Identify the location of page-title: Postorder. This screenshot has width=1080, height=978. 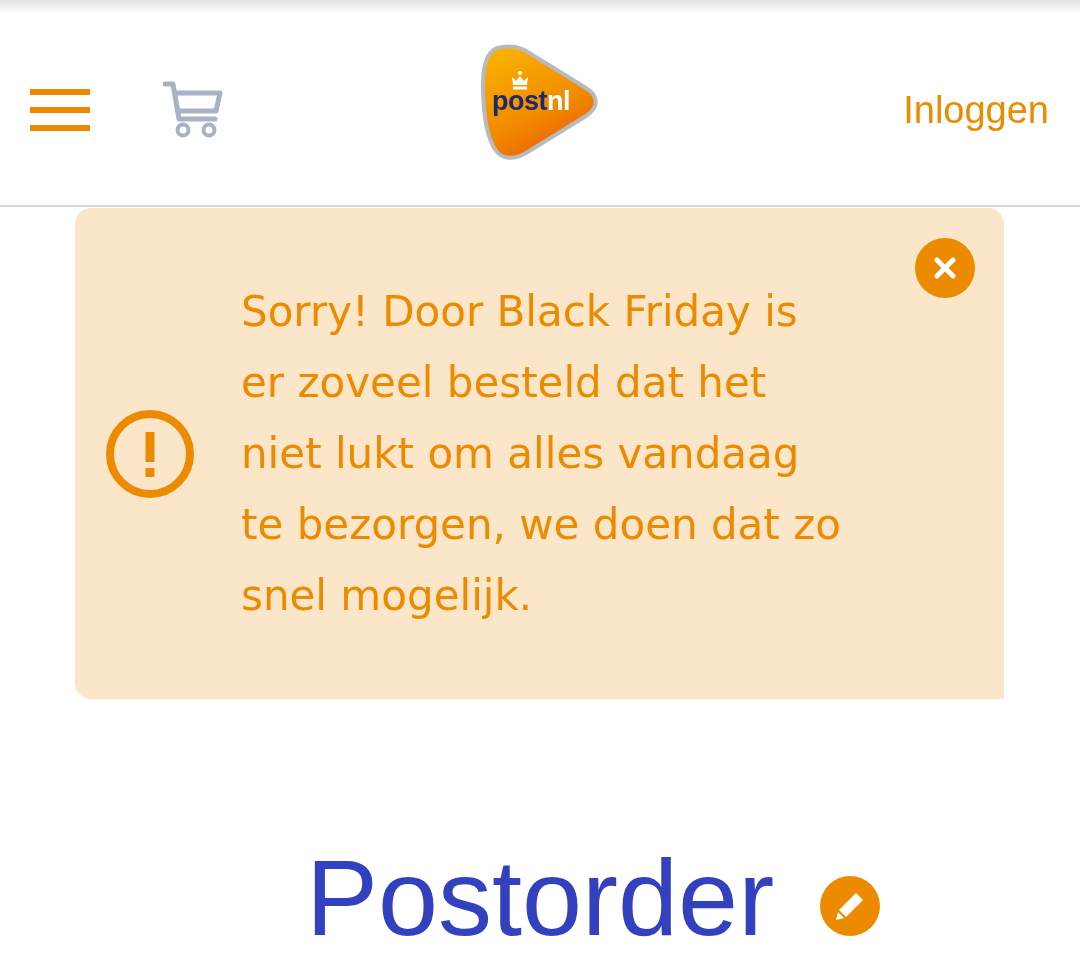
(540, 898).